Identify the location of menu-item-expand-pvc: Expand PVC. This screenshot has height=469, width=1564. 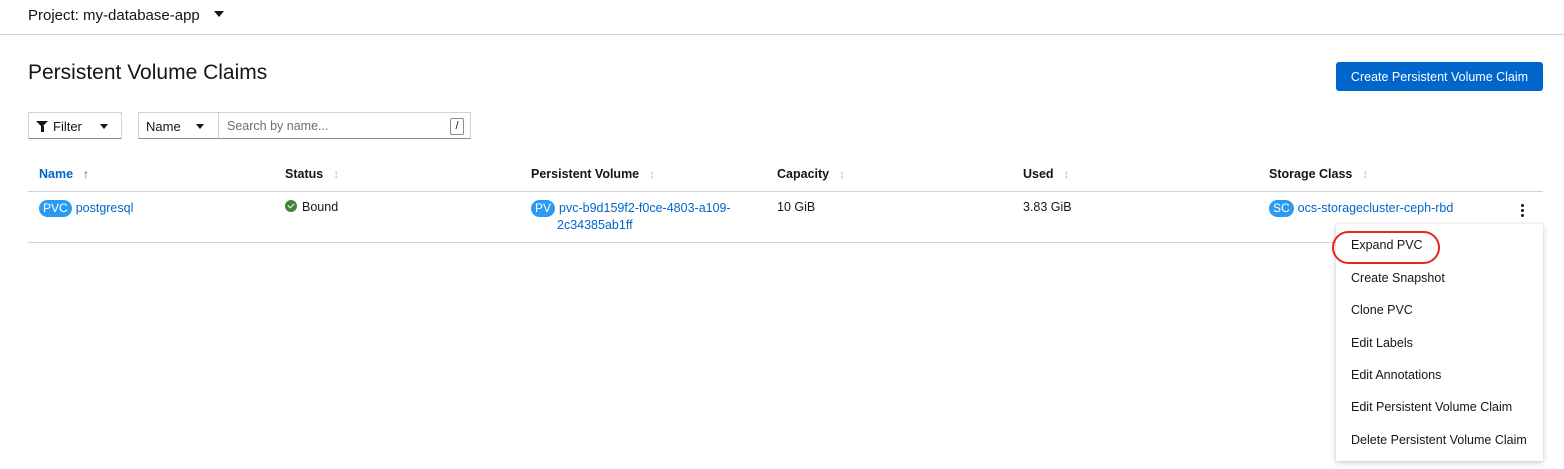
(1387, 245).